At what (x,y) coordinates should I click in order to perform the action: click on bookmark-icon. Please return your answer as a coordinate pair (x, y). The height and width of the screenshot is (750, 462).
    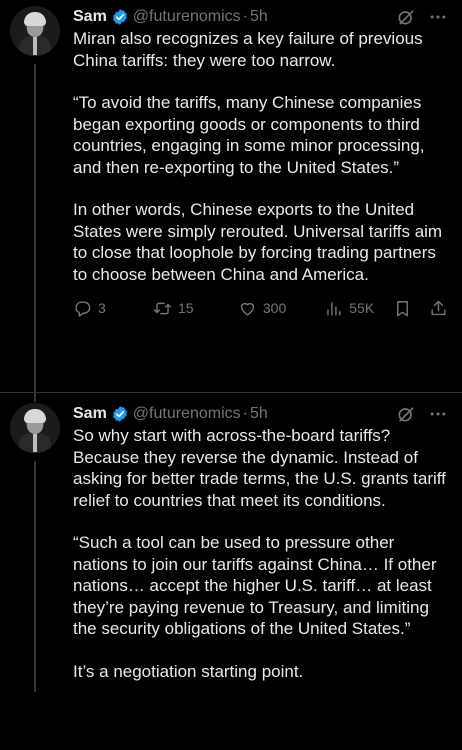
    Looking at the image, I should click on (402, 308).